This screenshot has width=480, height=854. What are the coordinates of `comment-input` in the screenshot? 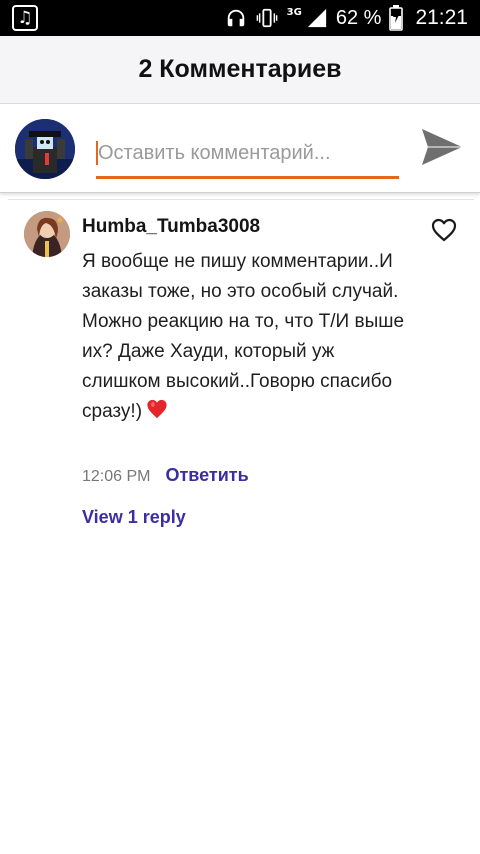 It's located at (247, 153).